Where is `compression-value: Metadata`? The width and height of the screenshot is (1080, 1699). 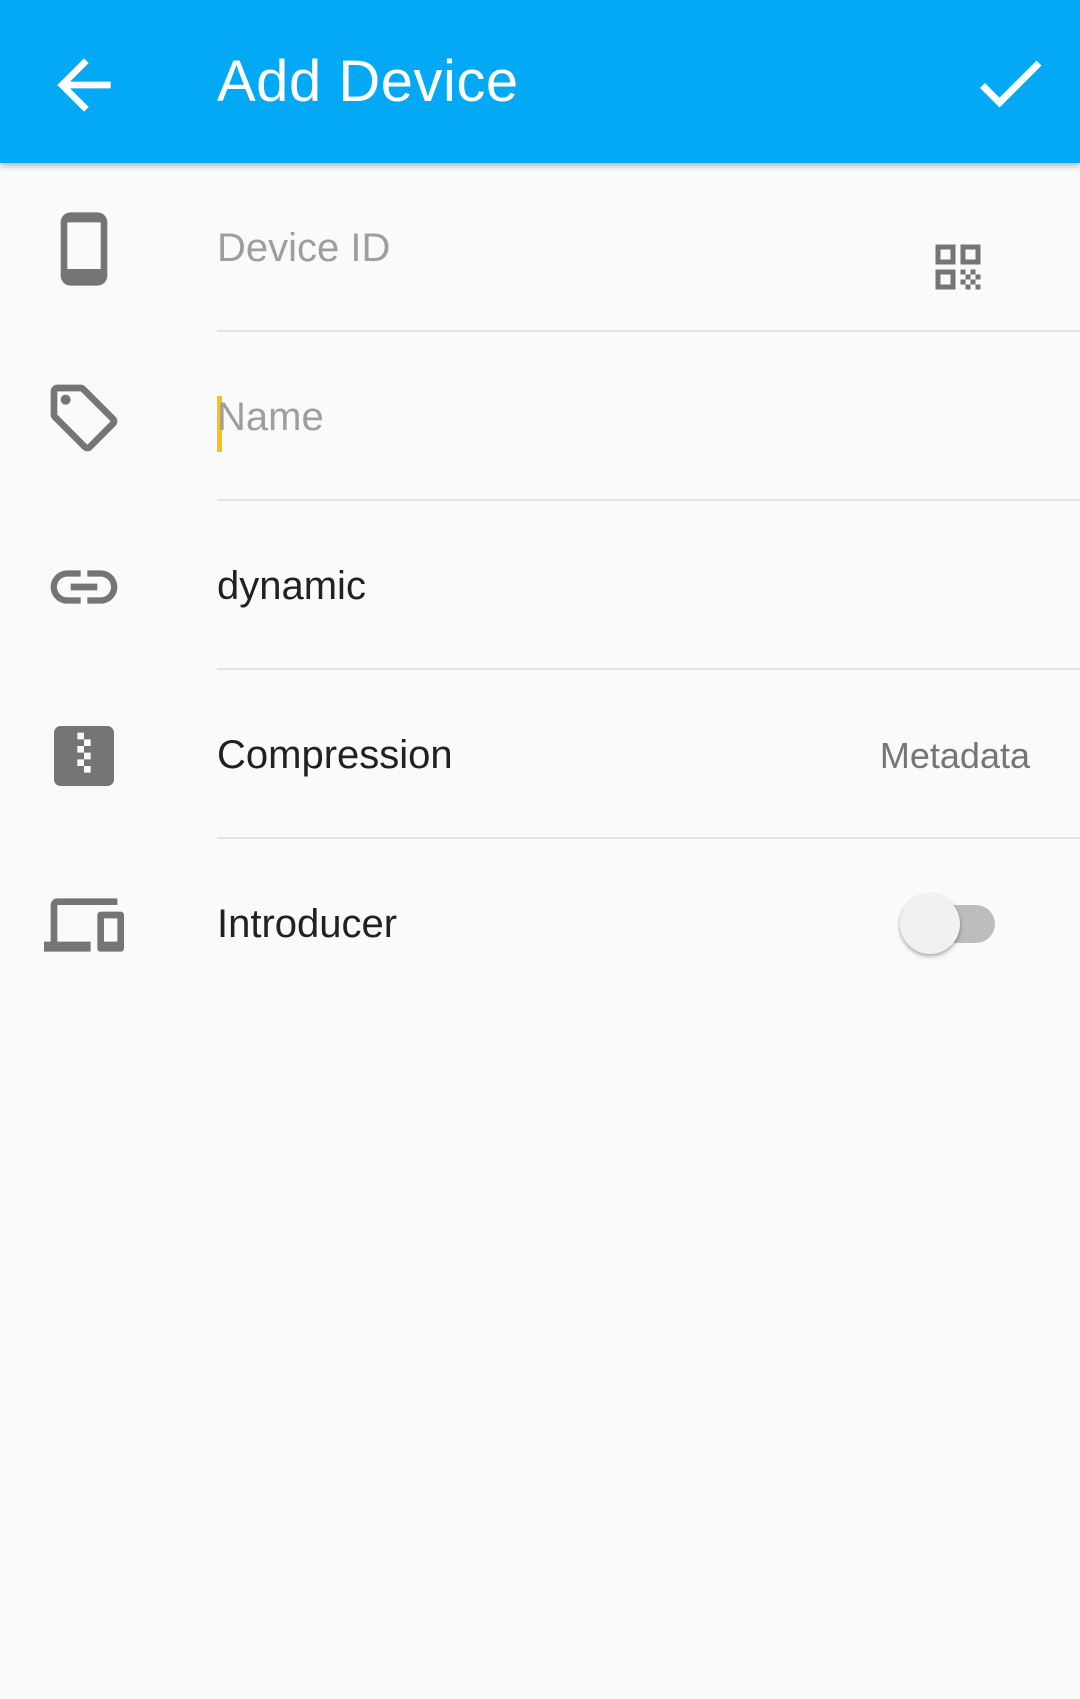
compression-value: Metadata is located at coordinates (954, 755).